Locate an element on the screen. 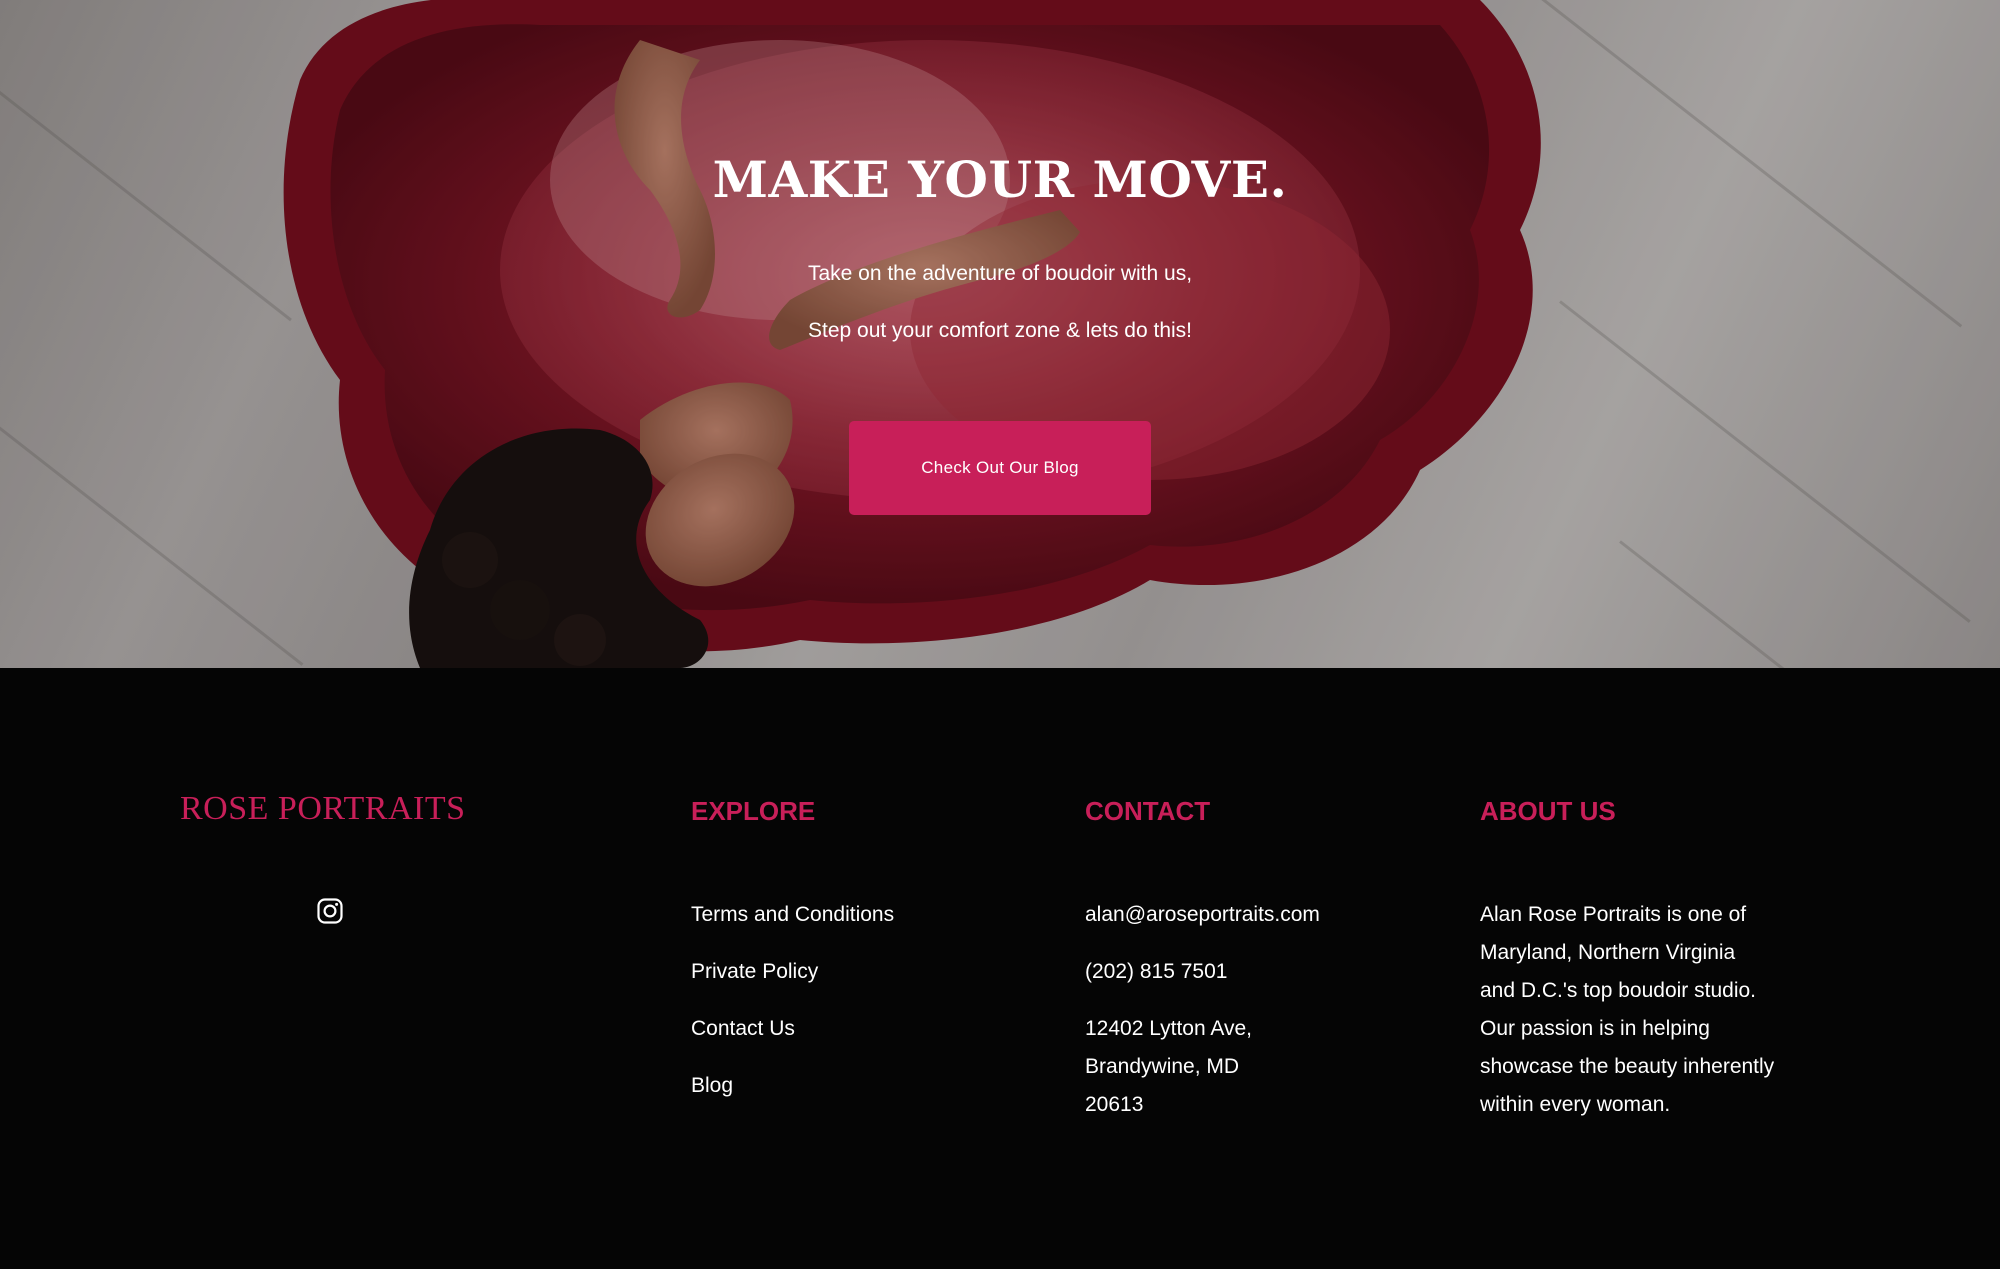  footer-brand-logo: ROSE PORTRAITS is located at coordinates (323, 809).